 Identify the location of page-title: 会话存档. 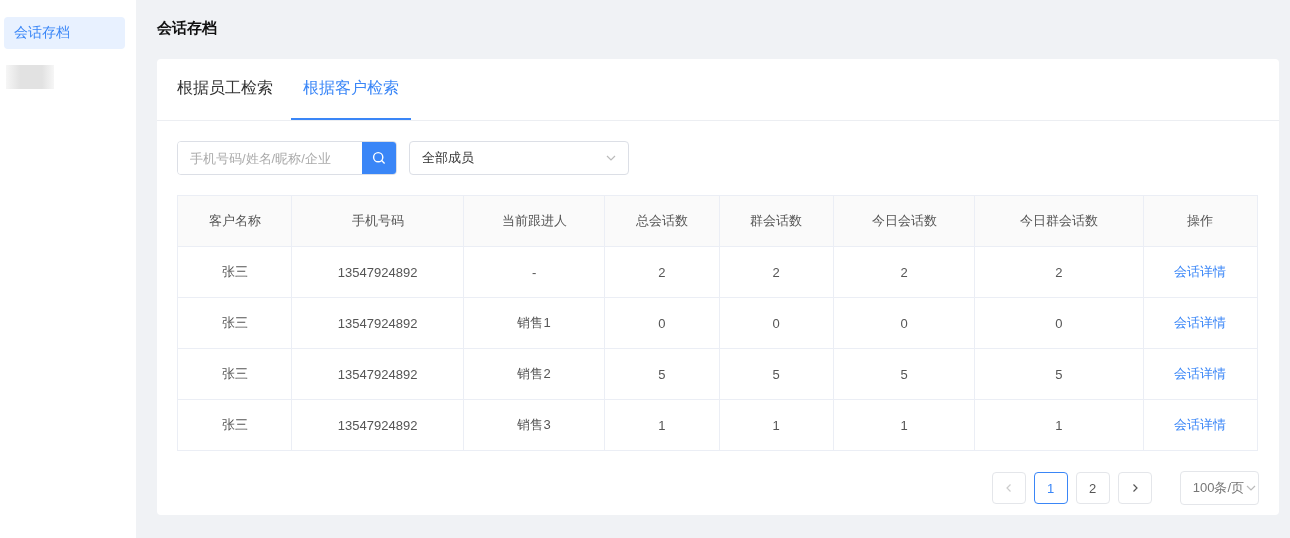
(187, 28).